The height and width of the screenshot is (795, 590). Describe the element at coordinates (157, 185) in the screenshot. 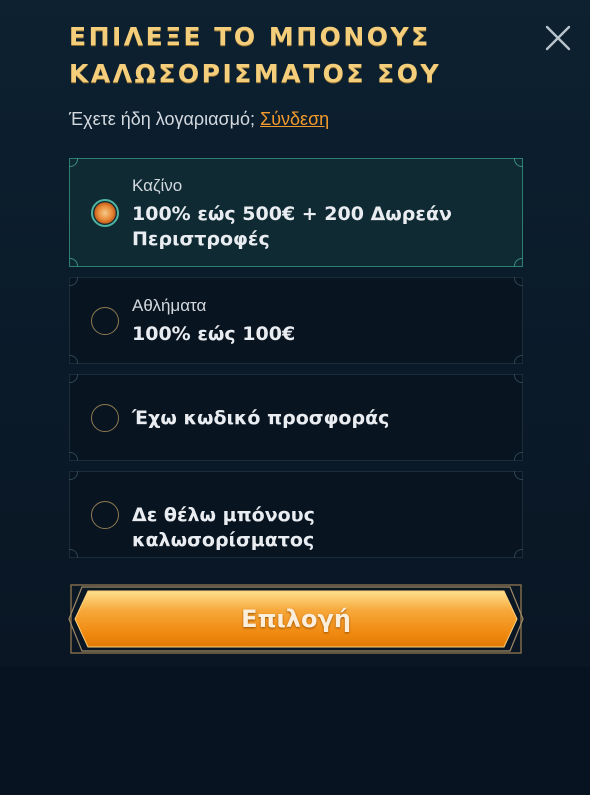

I see `option-casino-label: Καζίνο` at that location.